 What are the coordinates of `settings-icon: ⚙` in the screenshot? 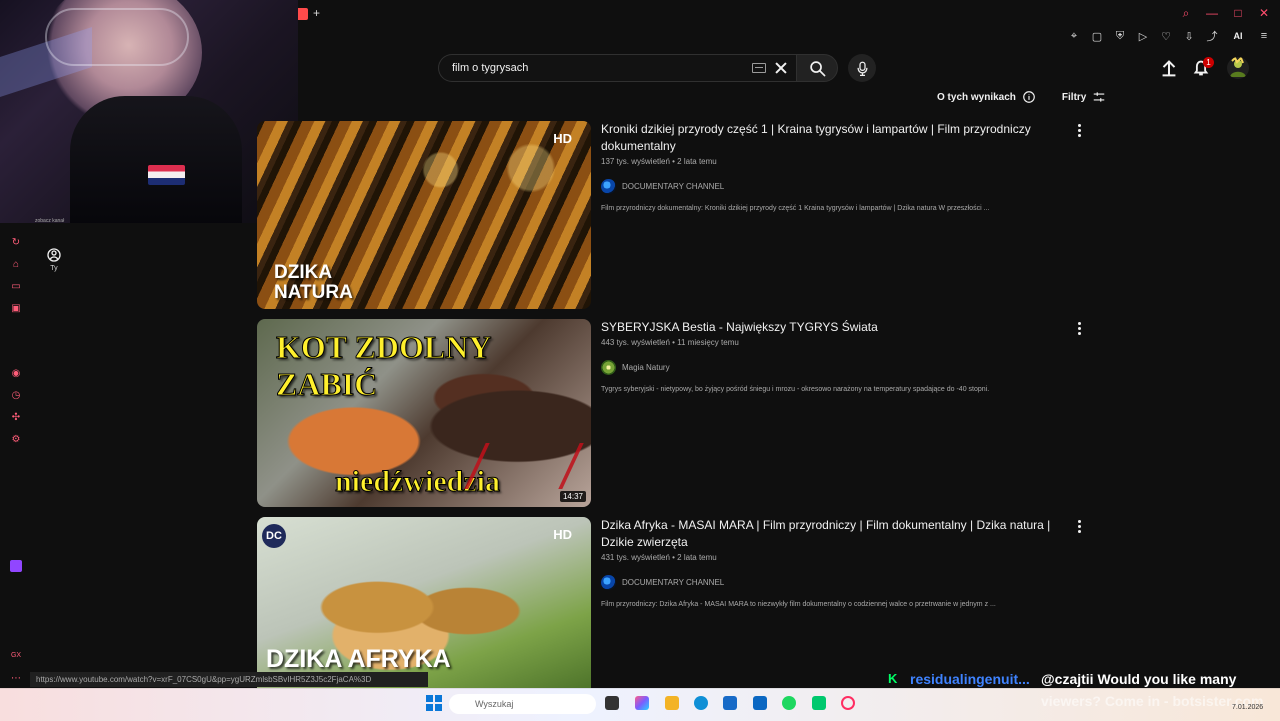 It's located at (16, 440).